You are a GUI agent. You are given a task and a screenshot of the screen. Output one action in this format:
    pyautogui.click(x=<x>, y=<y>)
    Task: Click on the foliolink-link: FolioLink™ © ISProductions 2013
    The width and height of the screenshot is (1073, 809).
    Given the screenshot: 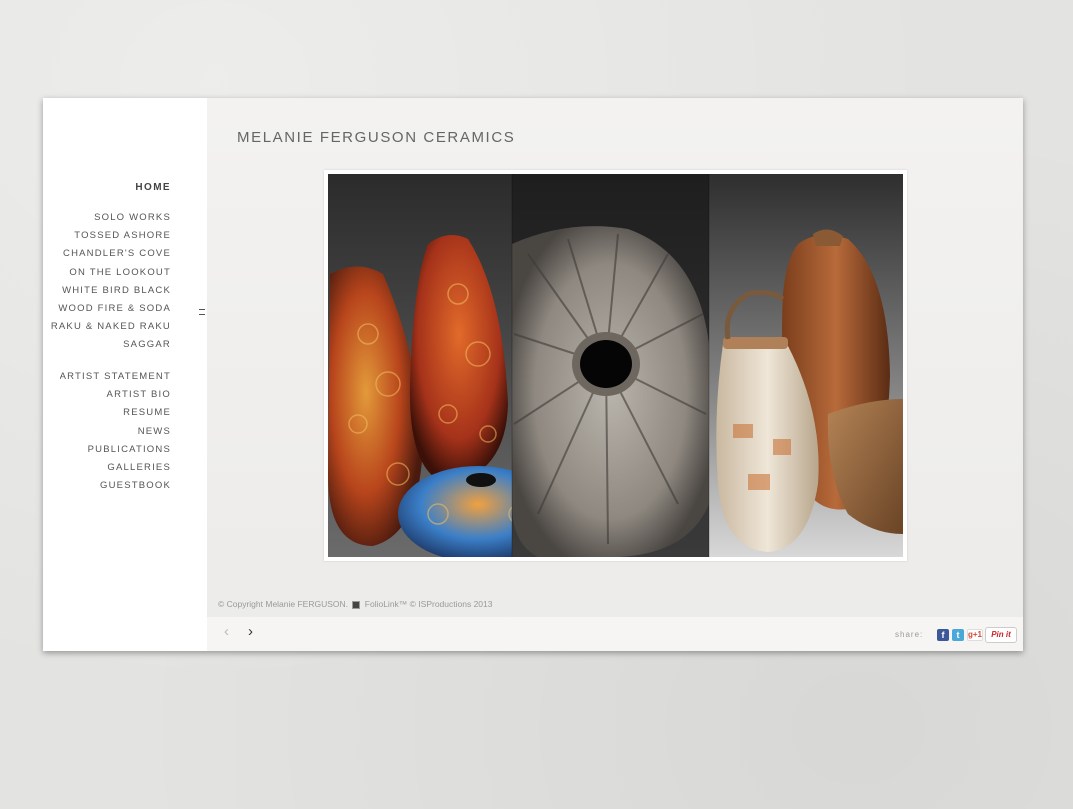 What is the action you would take?
    pyautogui.click(x=429, y=604)
    